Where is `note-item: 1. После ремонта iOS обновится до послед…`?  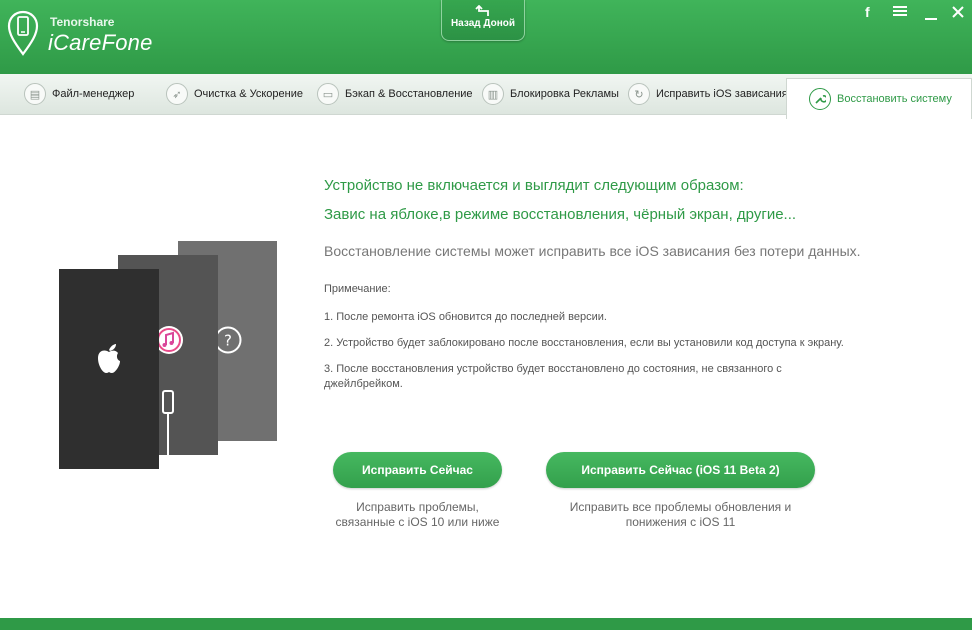
note-item: 1. После ремонта iOS обновится до послед… is located at coordinates (465, 317).